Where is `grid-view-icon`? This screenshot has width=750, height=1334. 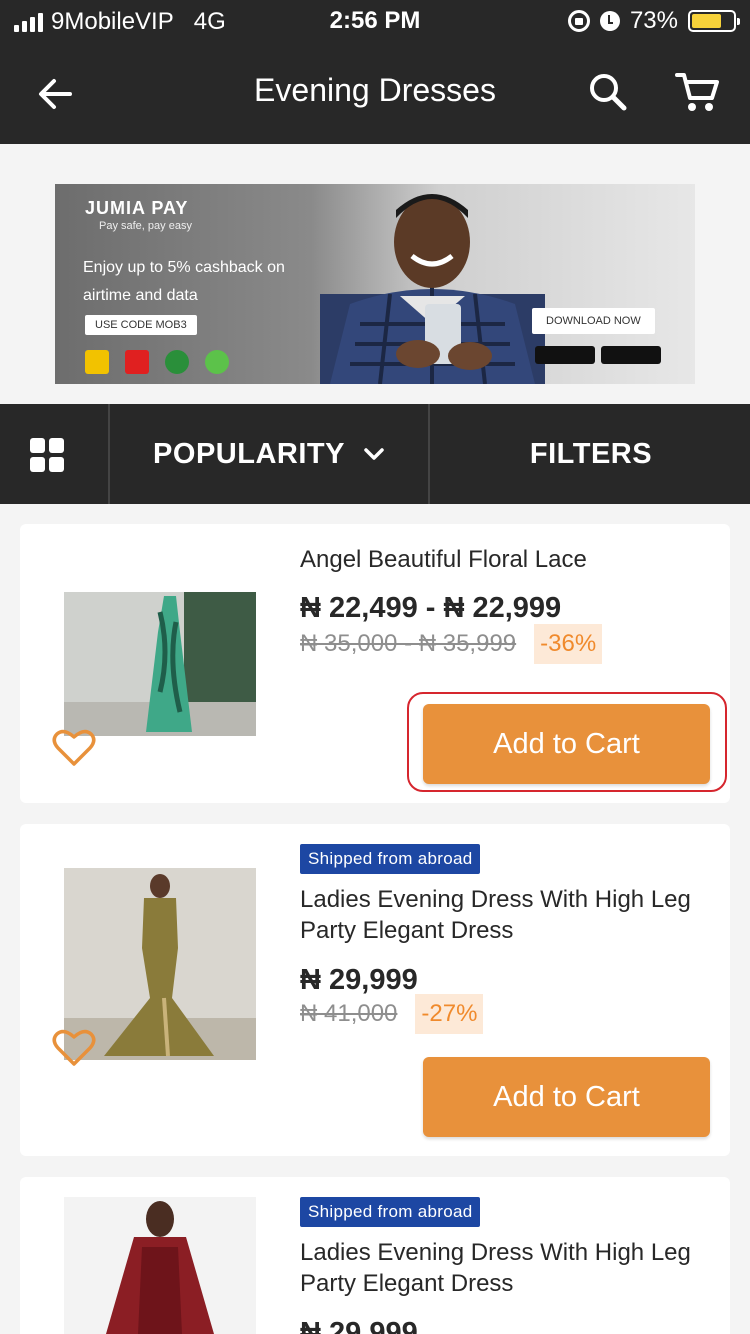
grid-view-icon is located at coordinates (51, 455).